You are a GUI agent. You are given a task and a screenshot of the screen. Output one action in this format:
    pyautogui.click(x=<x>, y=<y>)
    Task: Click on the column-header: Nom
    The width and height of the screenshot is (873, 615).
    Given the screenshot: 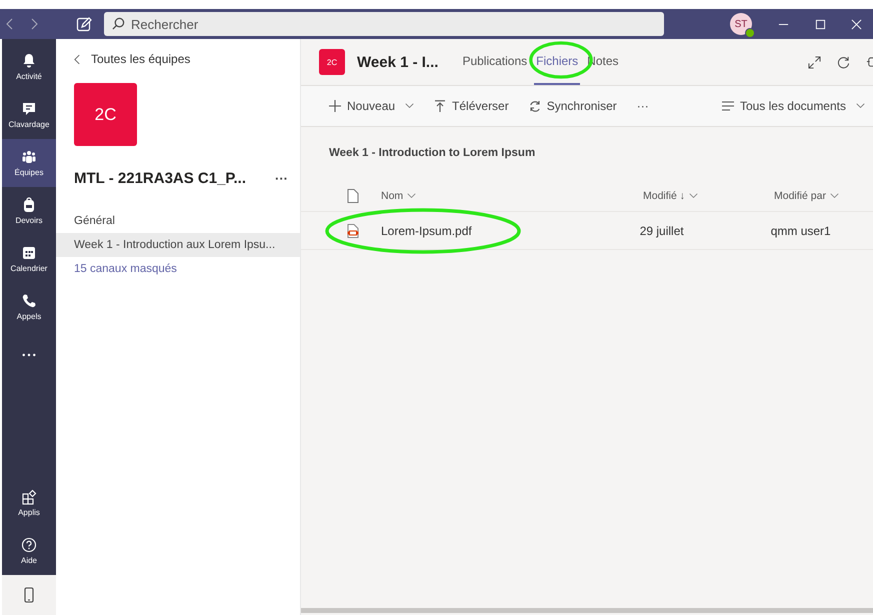 What is the action you would take?
    pyautogui.click(x=512, y=196)
    